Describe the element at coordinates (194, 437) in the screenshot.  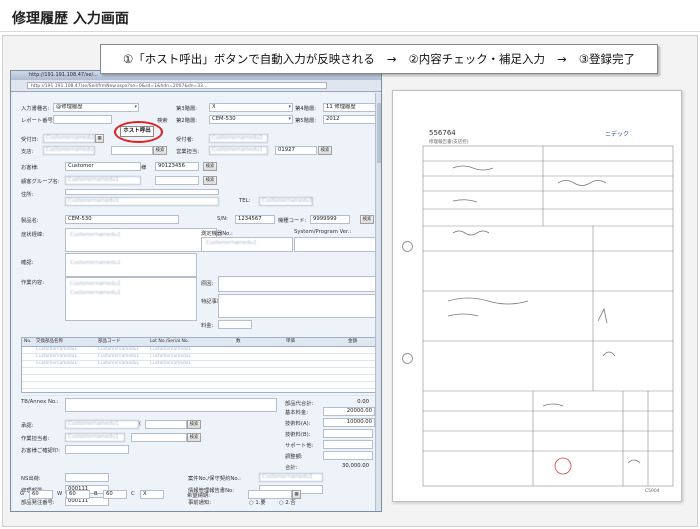
I see `worker-search-button: 検索` at that location.